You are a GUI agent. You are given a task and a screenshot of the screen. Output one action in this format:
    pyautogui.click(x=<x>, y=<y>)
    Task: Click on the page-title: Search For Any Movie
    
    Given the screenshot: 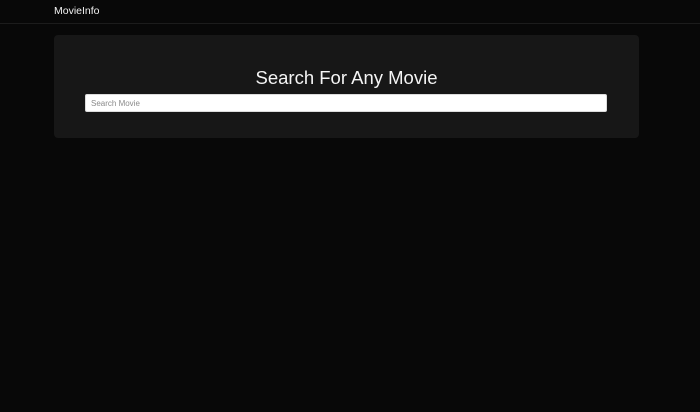 What is the action you would take?
    pyautogui.click(x=346, y=77)
    